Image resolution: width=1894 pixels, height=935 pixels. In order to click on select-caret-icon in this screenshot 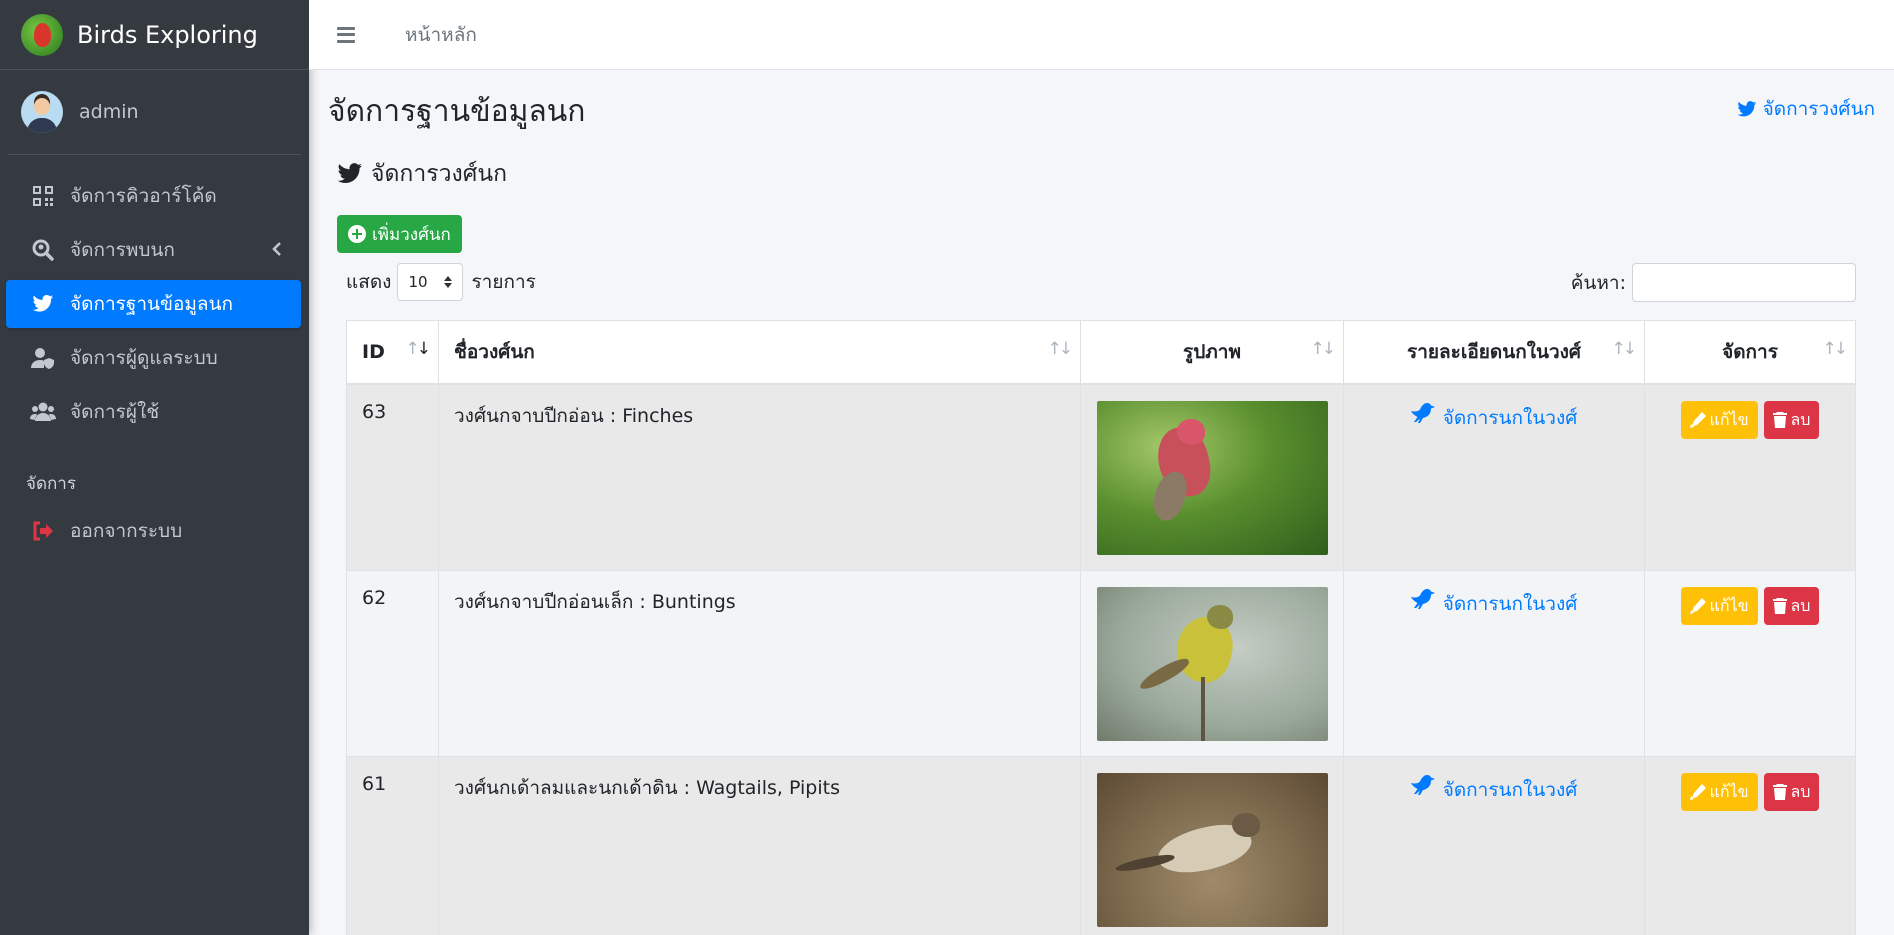, I will do `click(448, 282)`.